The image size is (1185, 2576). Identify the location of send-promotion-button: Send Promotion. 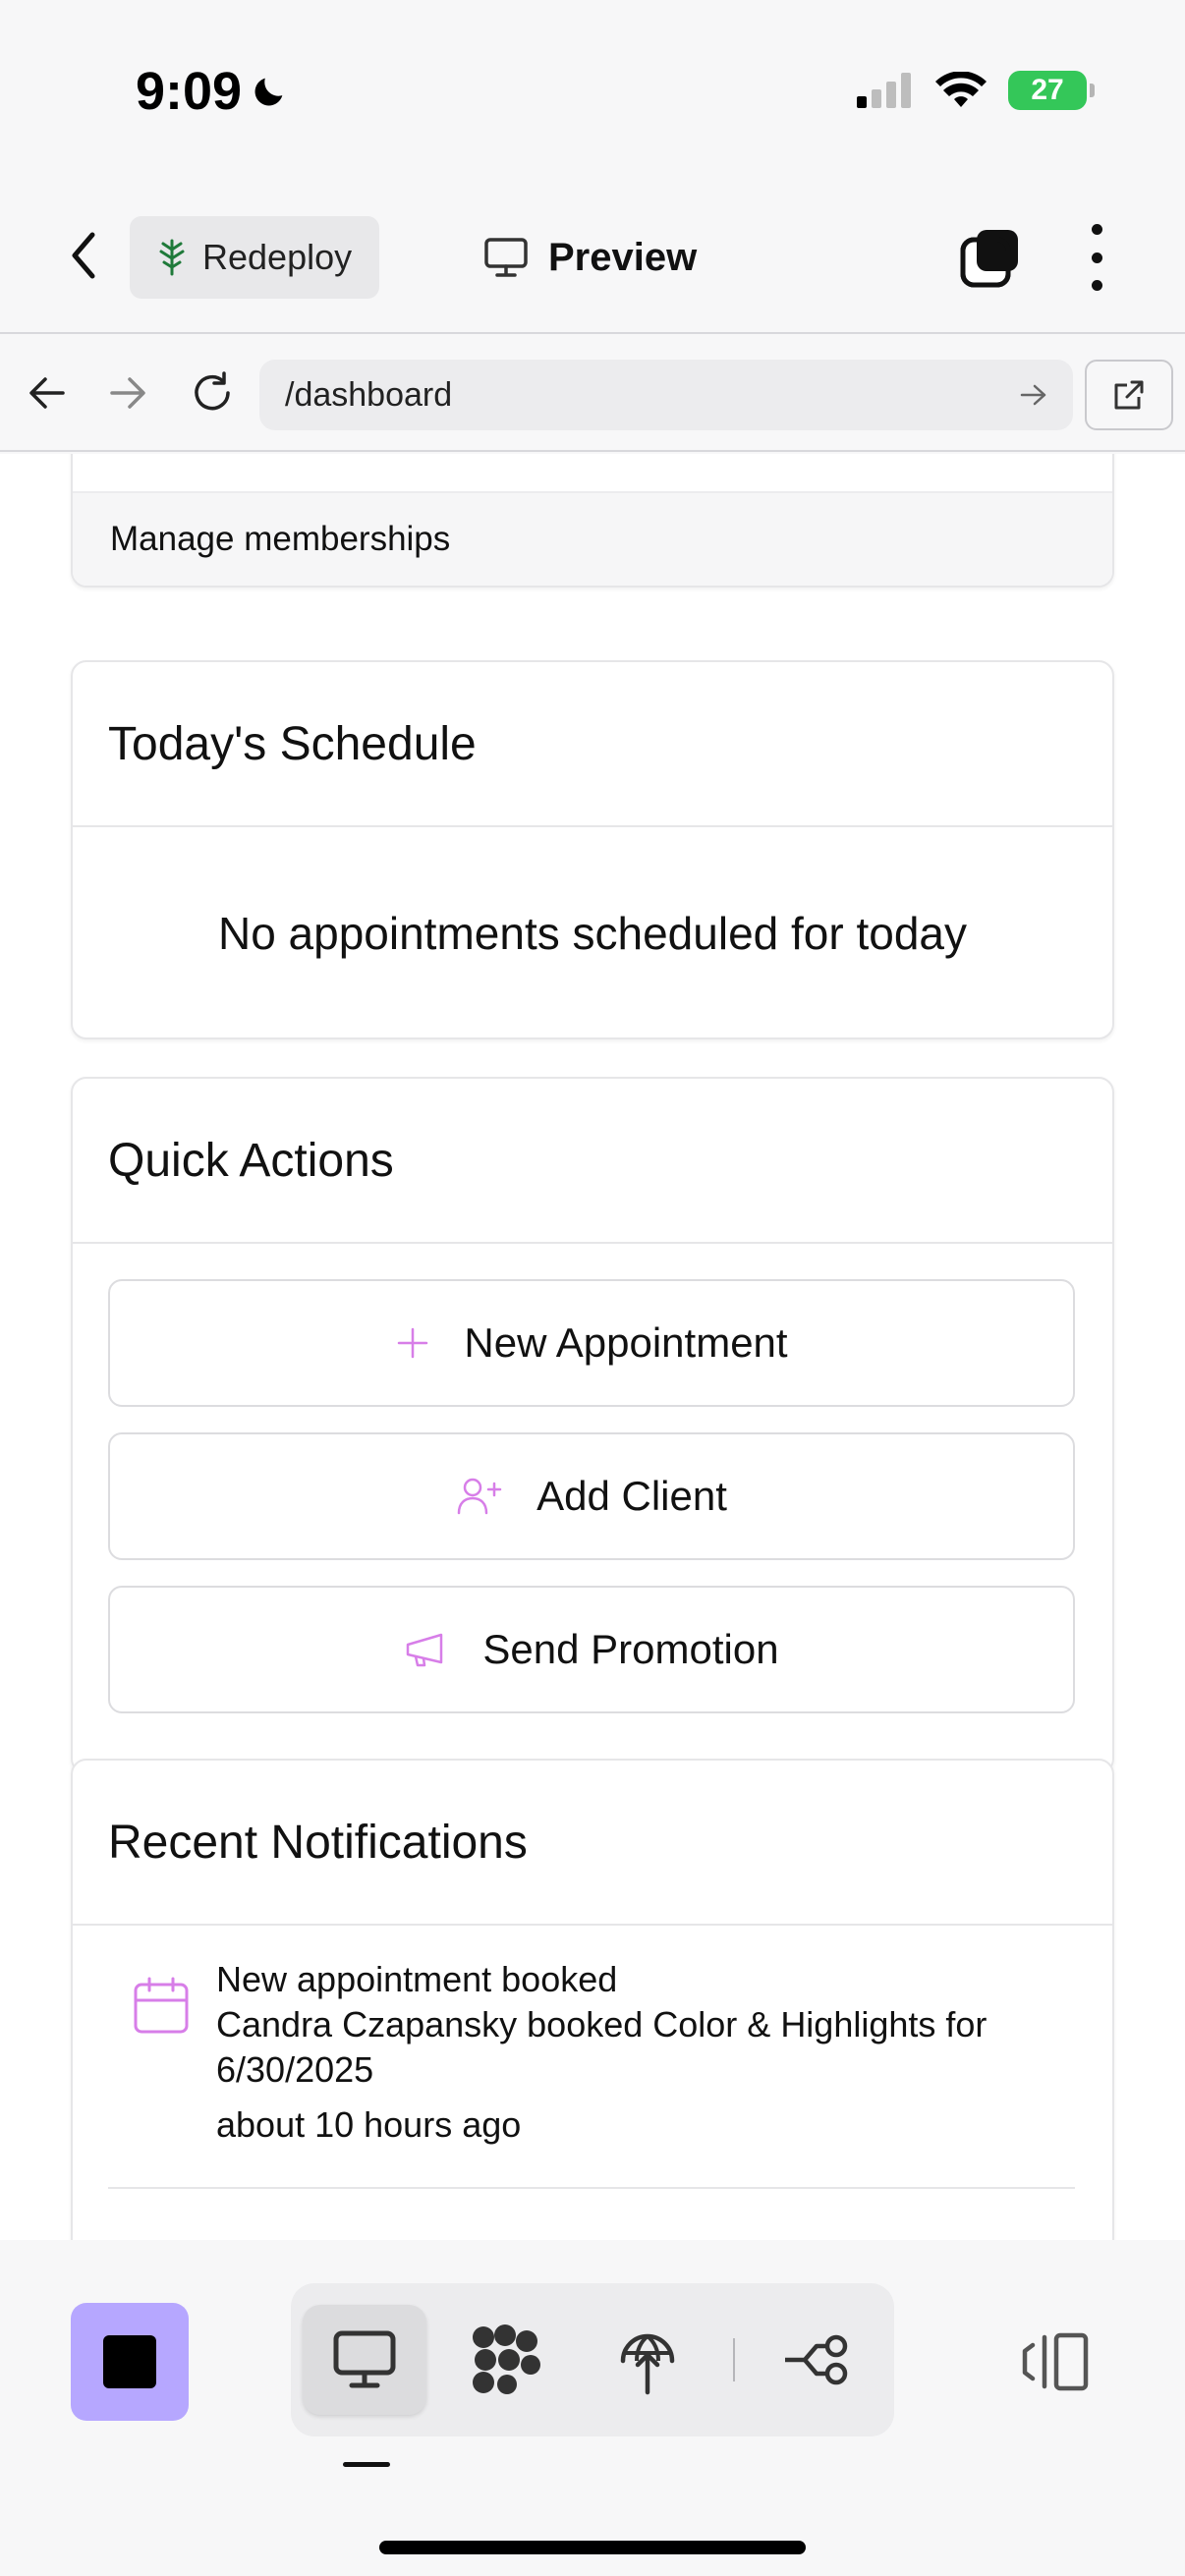
(592, 1649).